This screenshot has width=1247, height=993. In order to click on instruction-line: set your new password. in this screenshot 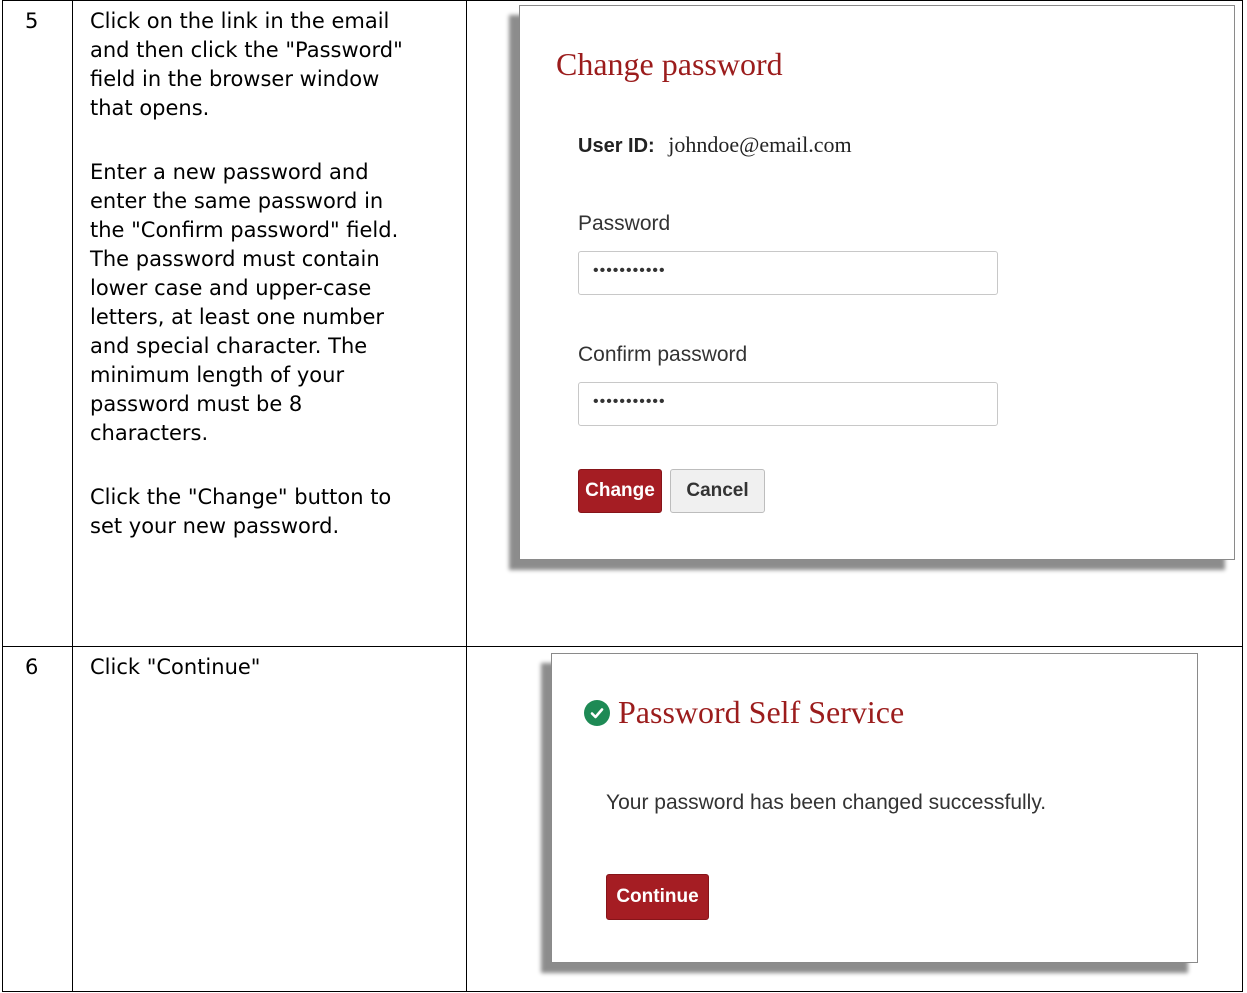, I will do `click(215, 526)`.